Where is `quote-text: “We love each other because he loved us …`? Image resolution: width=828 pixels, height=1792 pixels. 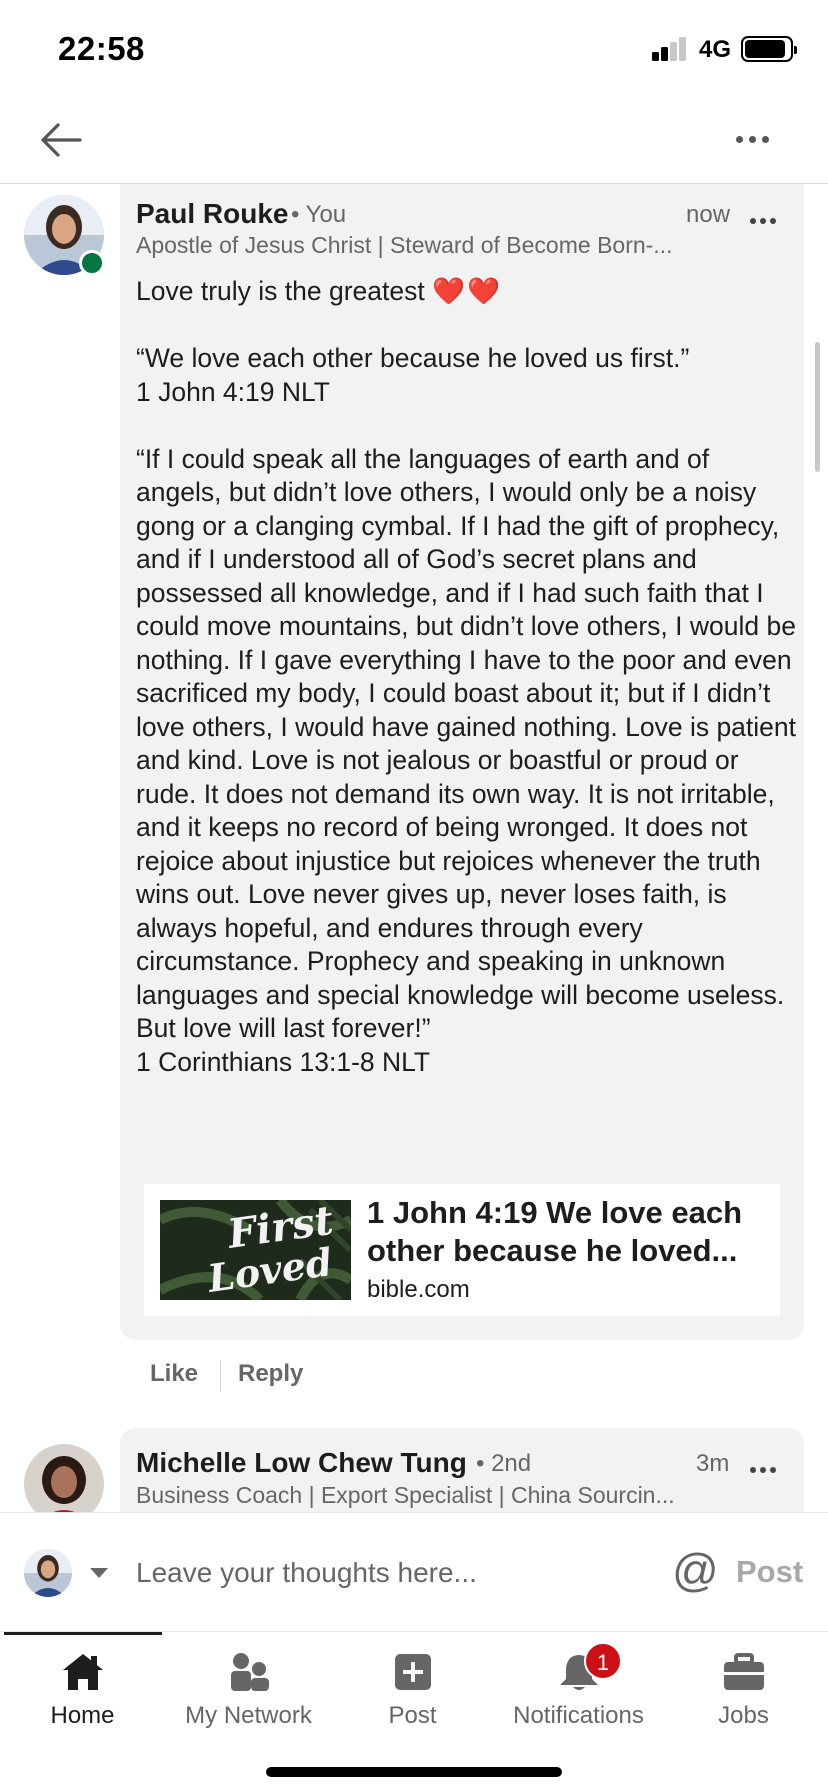 quote-text: “We love each other because he loved us … is located at coordinates (413, 358).